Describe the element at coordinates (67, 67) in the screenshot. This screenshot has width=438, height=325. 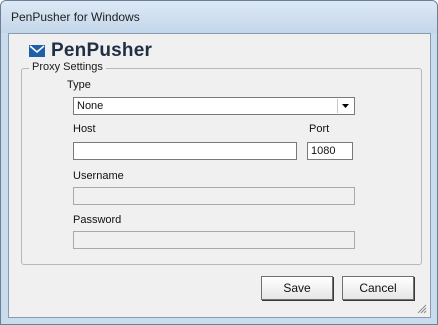
I see `proxy-settings-legend: Proxy Settings` at that location.